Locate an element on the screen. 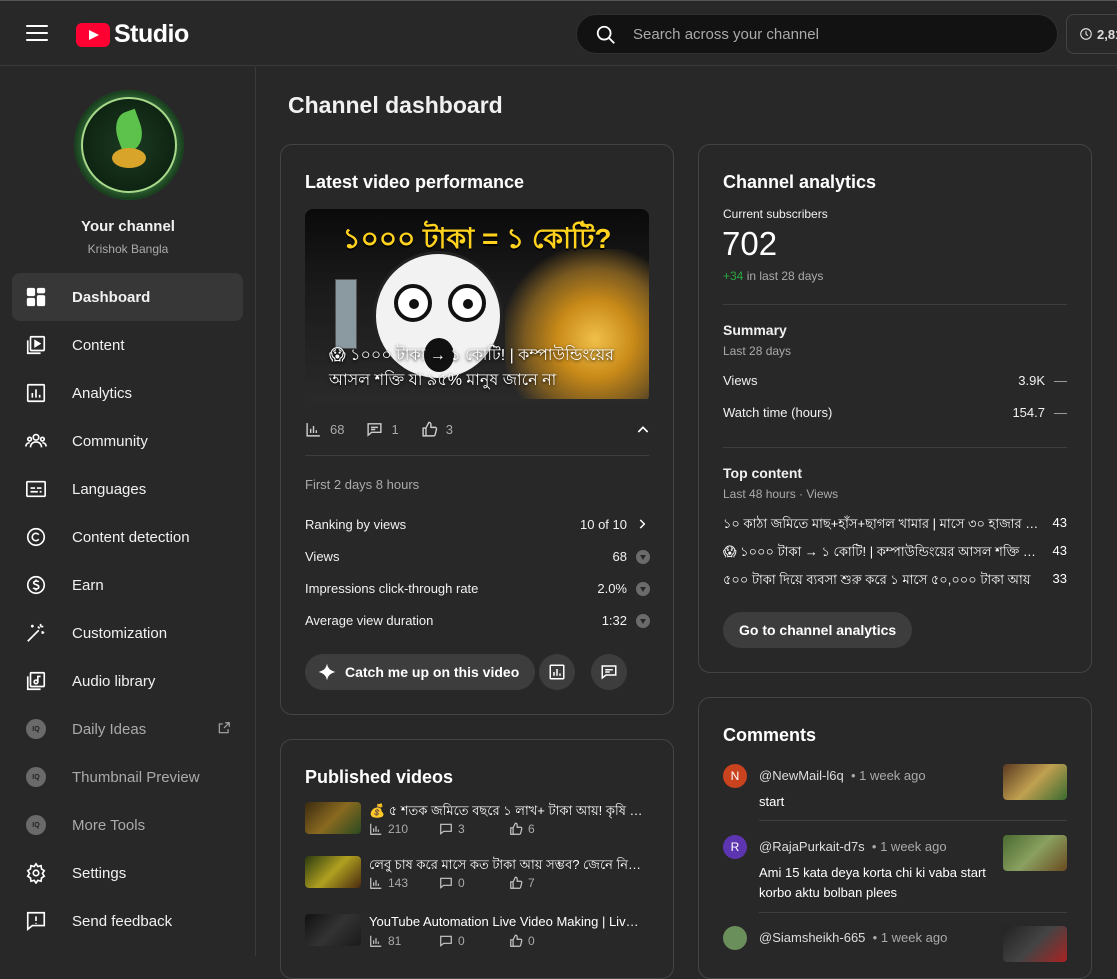 This screenshot has height=979, width=1117. stat-value: 1:32 is located at coordinates (614, 620).